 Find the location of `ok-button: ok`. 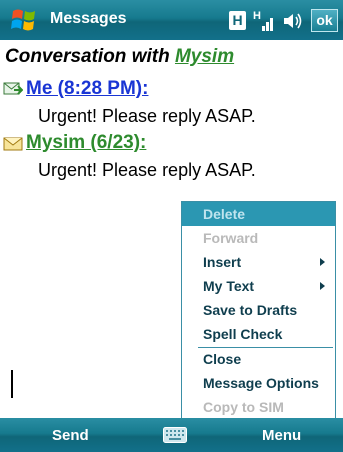

ok-button: ok is located at coordinates (324, 20).